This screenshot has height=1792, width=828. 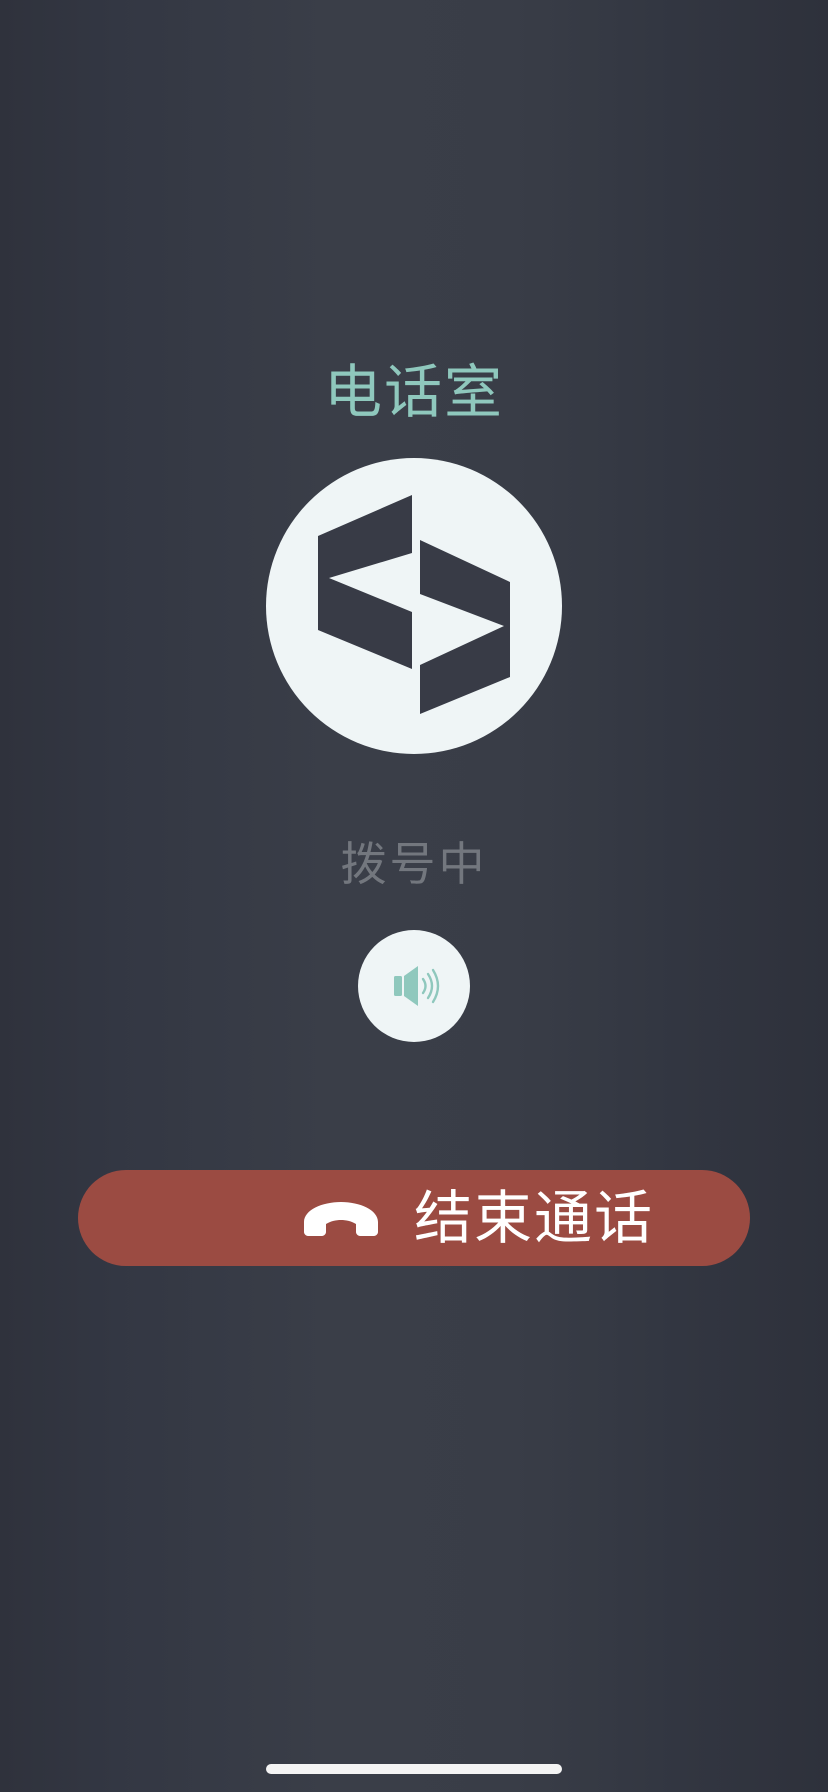 I want to click on speaker-button, so click(x=414, y=986).